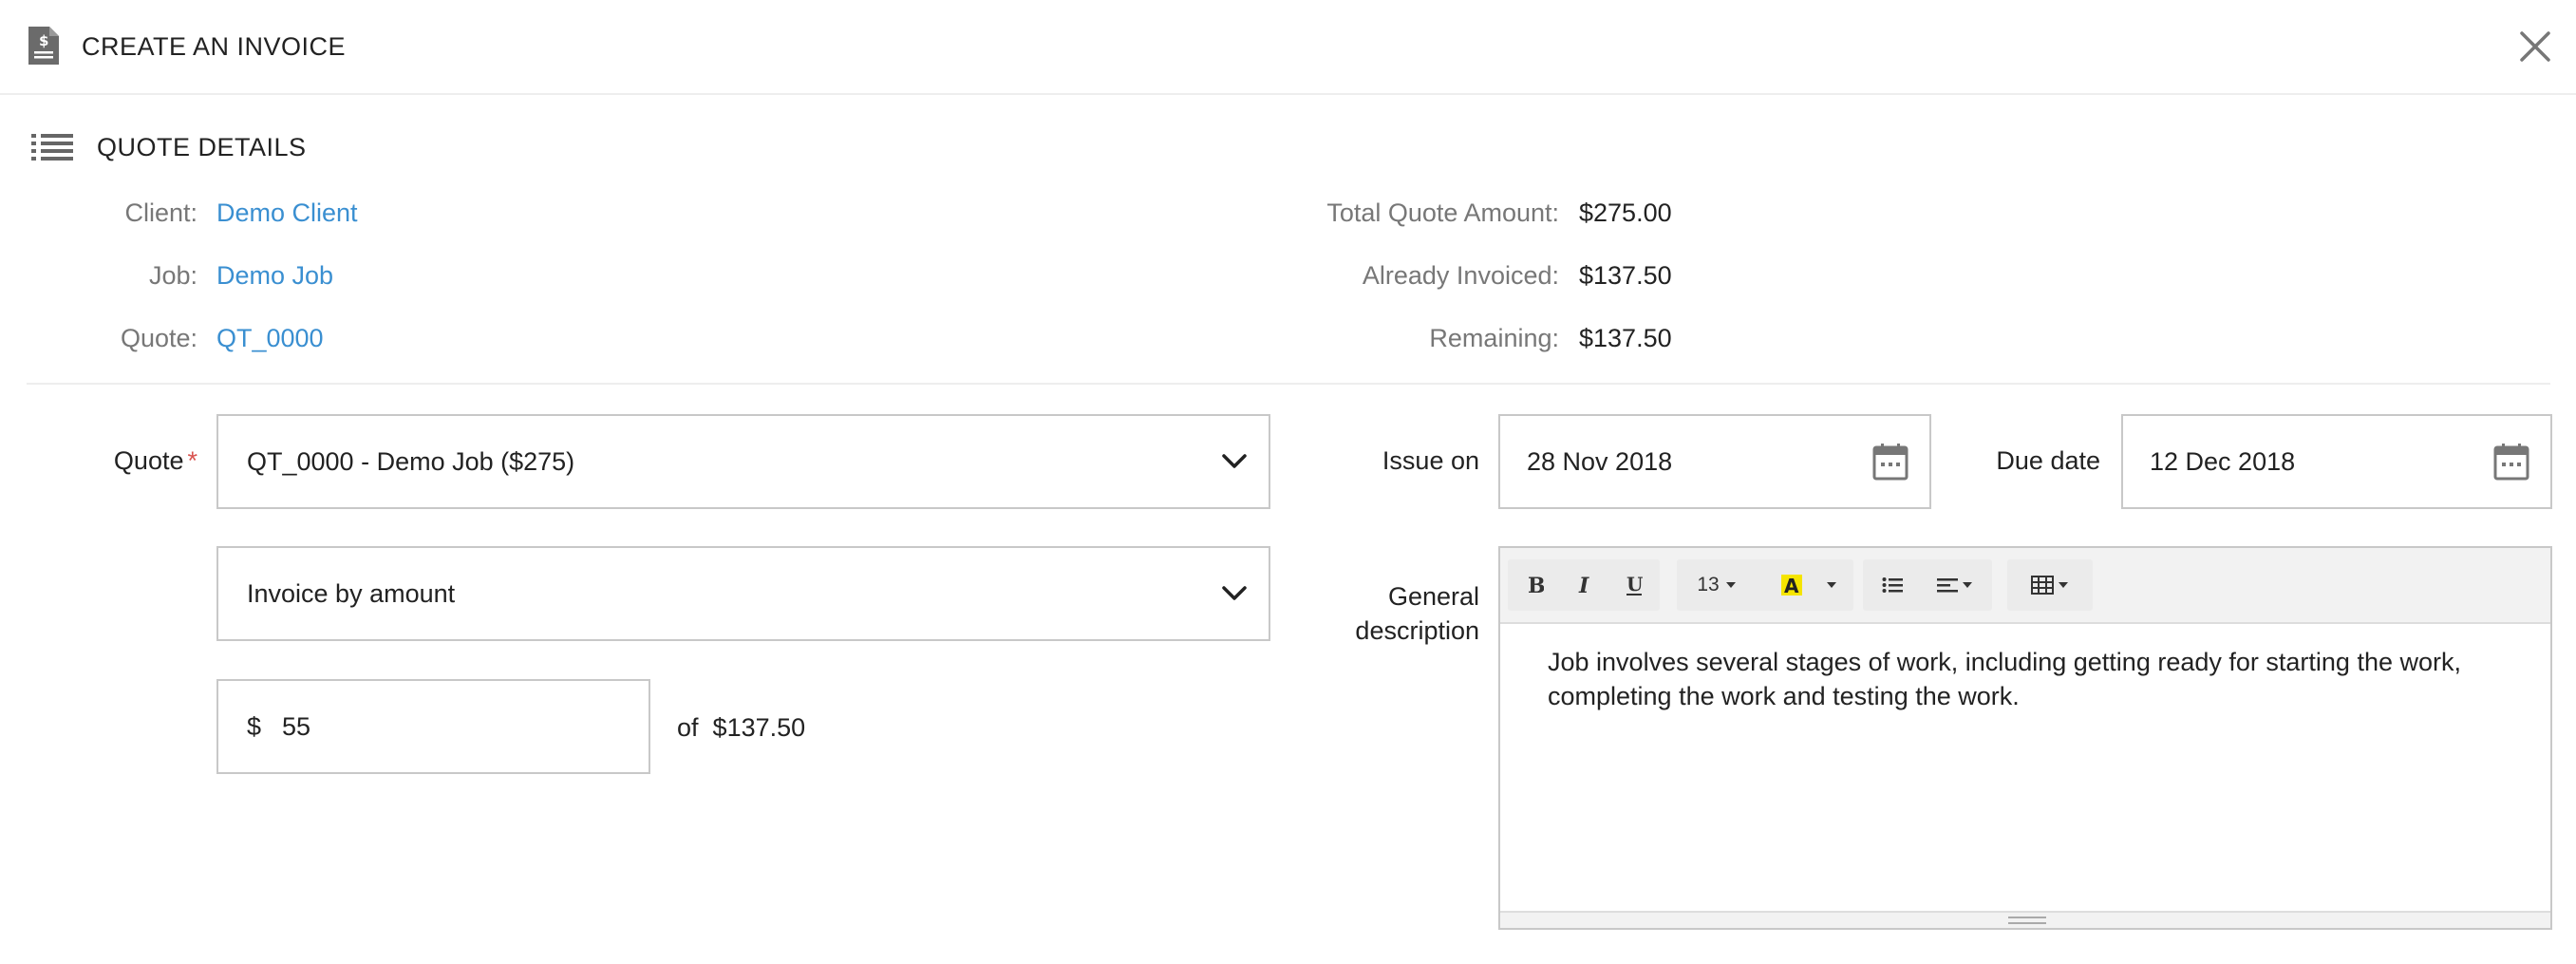 This screenshot has width=2576, height=964. Describe the element at coordinates (411, 461) in the screenshot. I see `quote-select-value: QT_0000 - Demo Job ($275)` at that location.